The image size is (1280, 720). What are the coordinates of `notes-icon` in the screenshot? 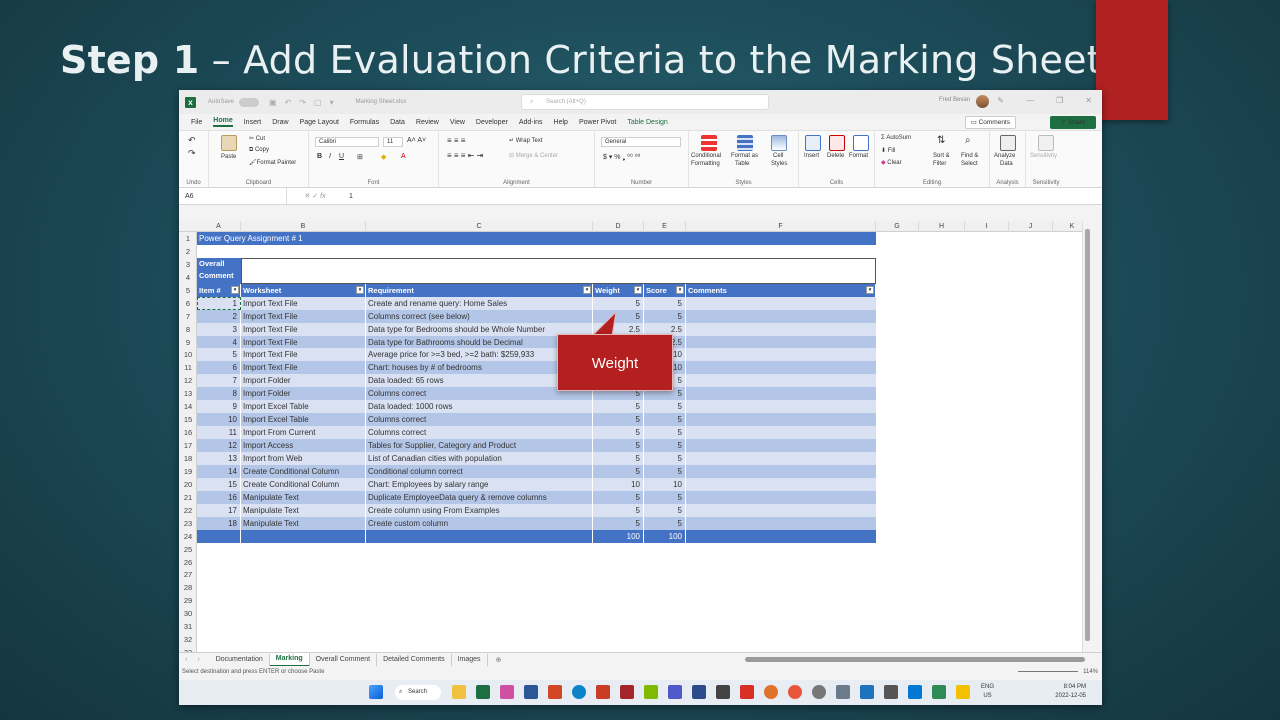 It's located at (867, 692).